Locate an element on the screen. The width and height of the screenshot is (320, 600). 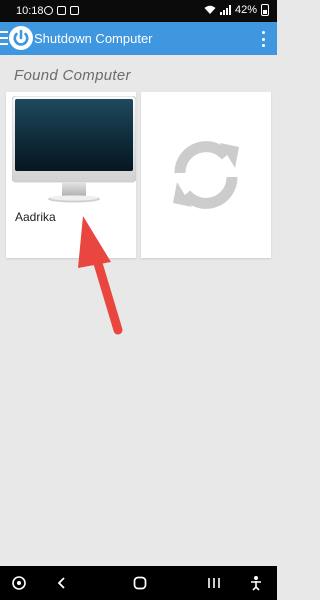
computer-name: Aadrika is located at coordinates (35, 217).